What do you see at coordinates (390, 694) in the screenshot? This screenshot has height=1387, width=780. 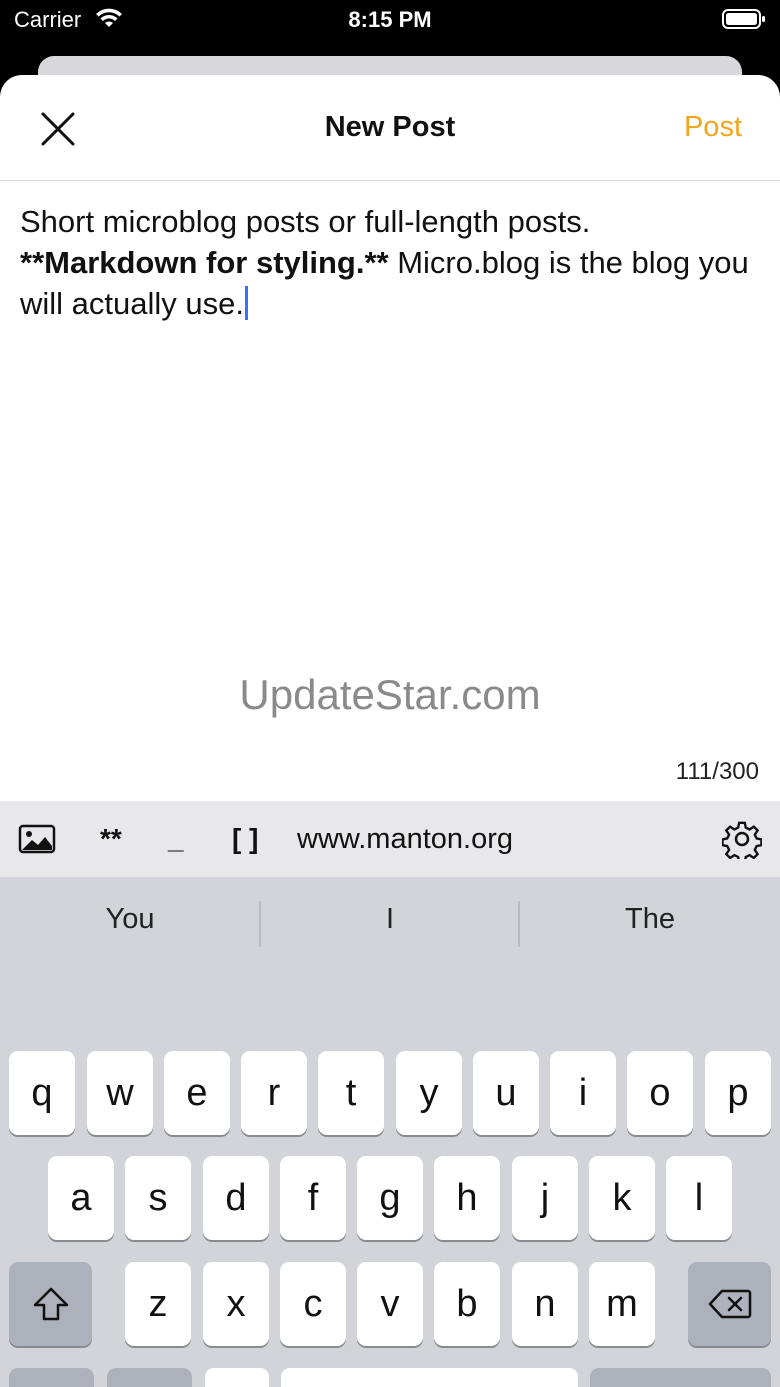 I see `watermark: UpdateStar.com` at bounding box center [390, 694].